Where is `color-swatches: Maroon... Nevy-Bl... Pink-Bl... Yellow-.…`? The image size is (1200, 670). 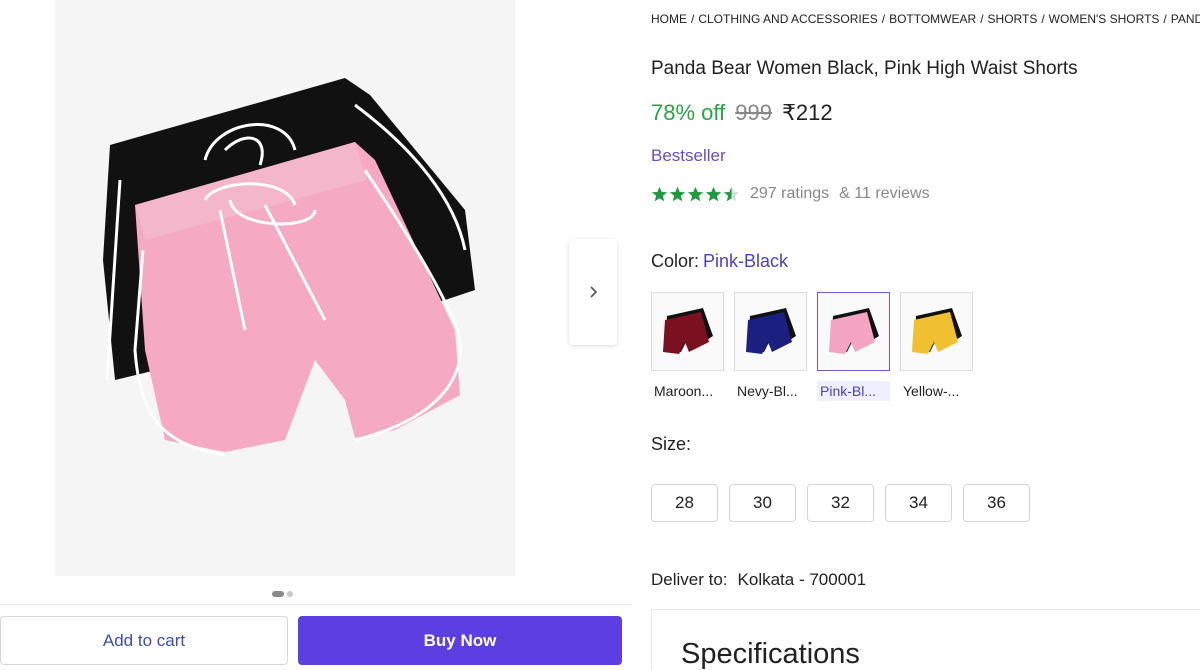 color-swatches: Maroon... Nevy-Bl... Pink-Bl... Yellow-.… is located at coordinates (812, 346).